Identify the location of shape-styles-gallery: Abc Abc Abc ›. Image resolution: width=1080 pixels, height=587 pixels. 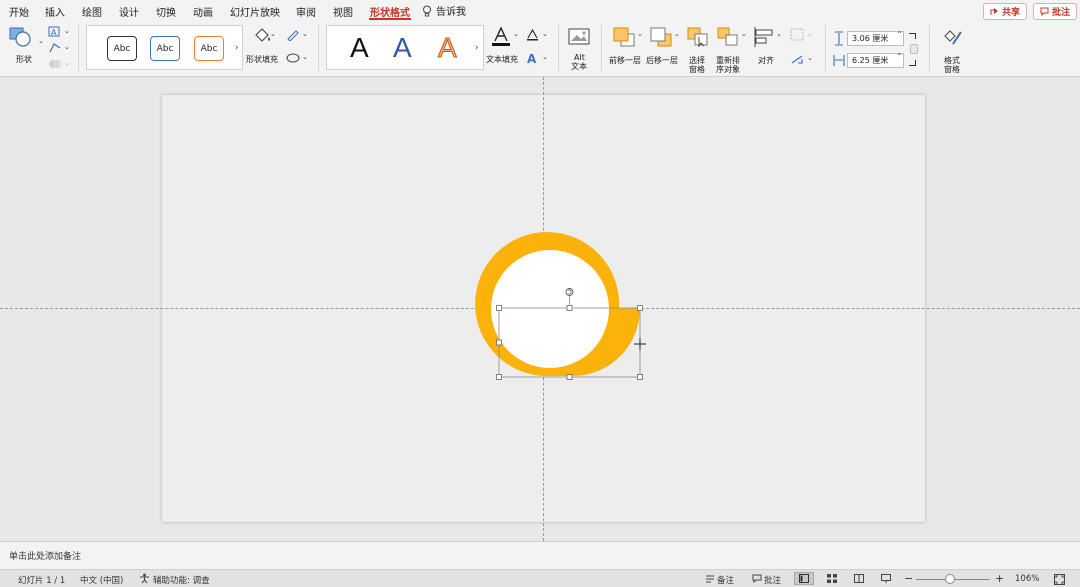
(164, 47).